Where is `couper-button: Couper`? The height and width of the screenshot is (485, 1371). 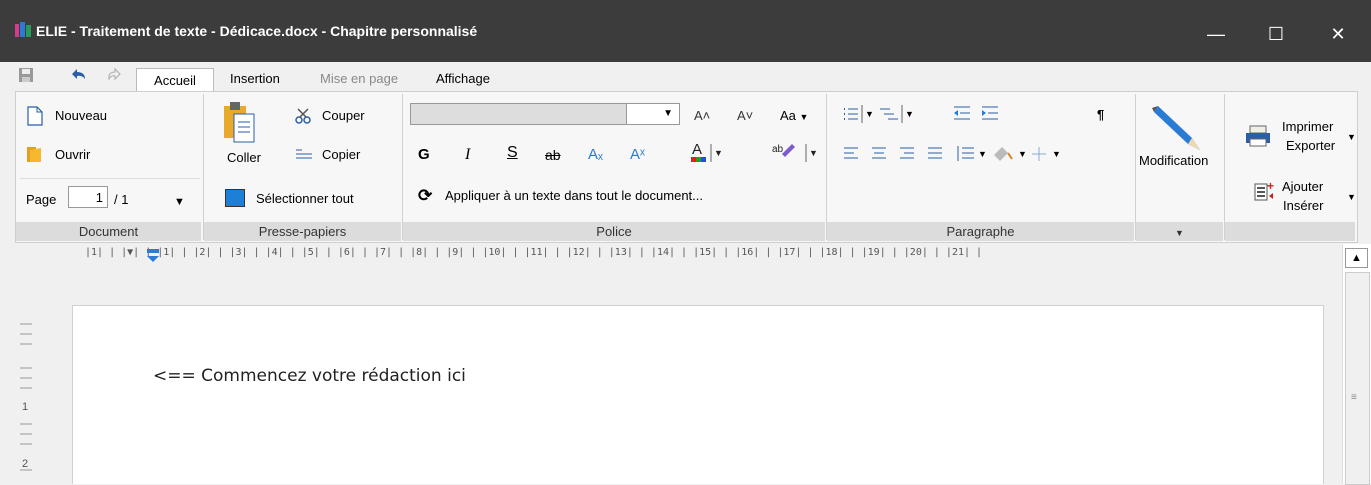
couper-button: Couper is located at coordinates (343, 115).